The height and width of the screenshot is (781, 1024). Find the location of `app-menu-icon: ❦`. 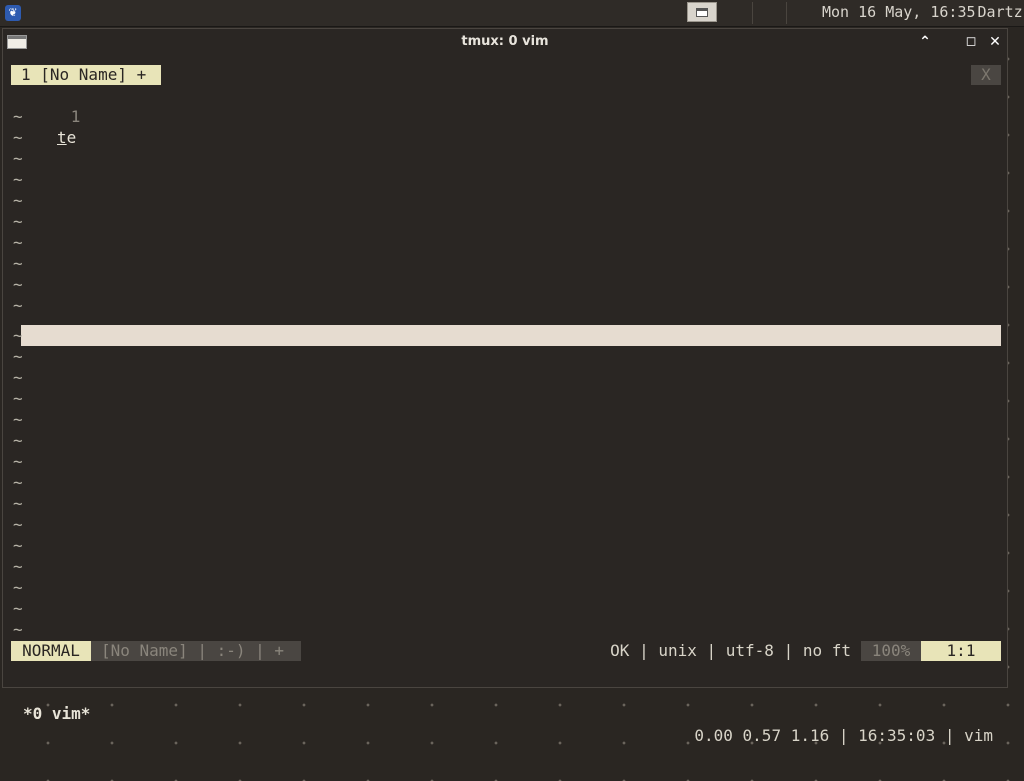

app-menu-icon: ❦ is located at coordinates (13, 13).